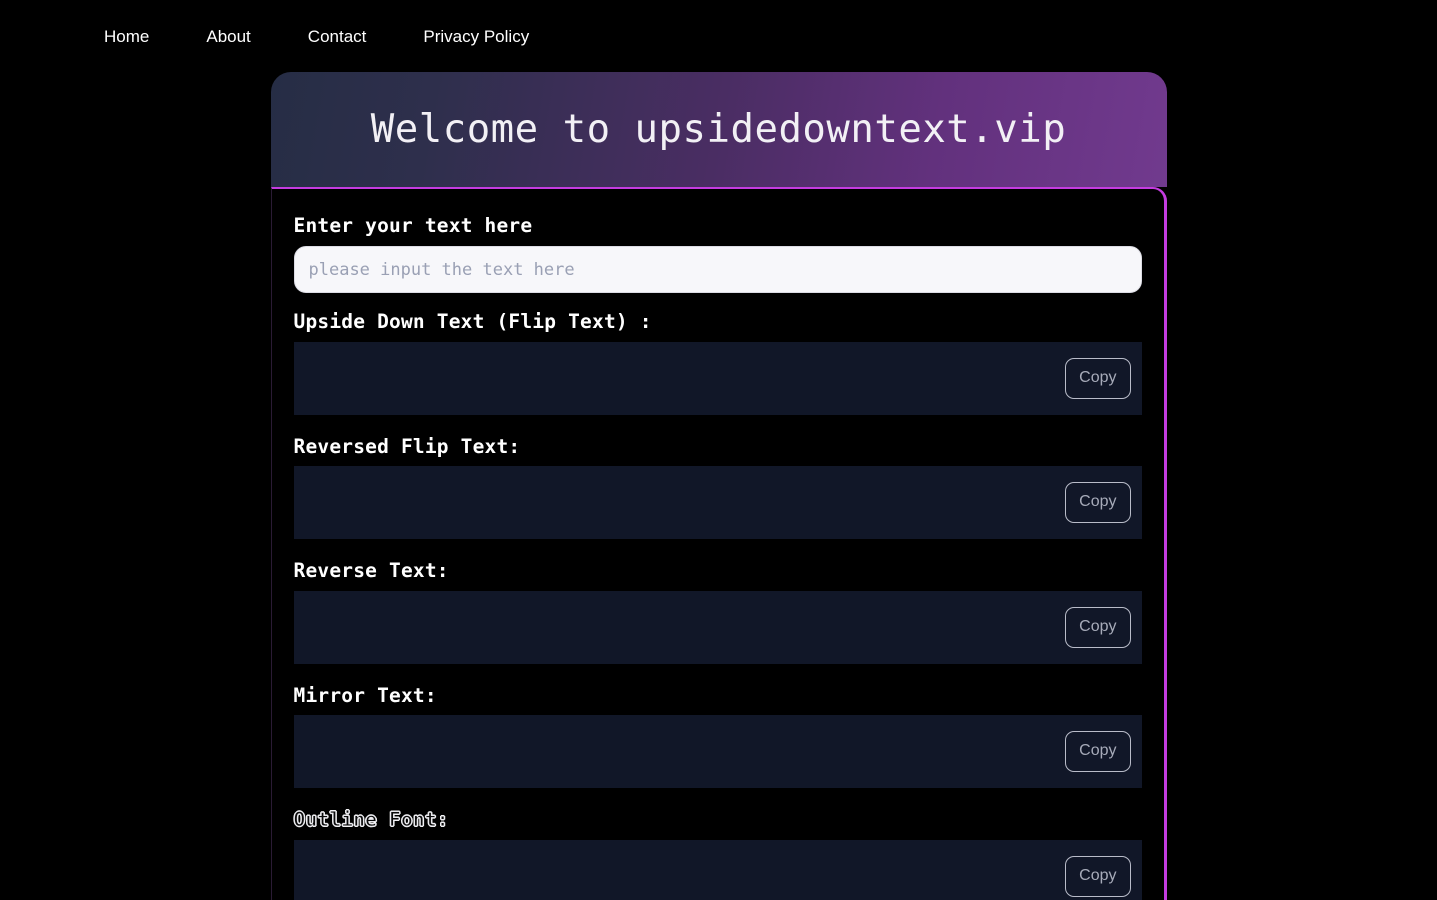 The height and width of the screenshot is (900, 1437). What do you see at coordinates (1098, 876) in the screenshot?
I see `copy-button-outline-font: Copy` at bounding box center [1098, 876].